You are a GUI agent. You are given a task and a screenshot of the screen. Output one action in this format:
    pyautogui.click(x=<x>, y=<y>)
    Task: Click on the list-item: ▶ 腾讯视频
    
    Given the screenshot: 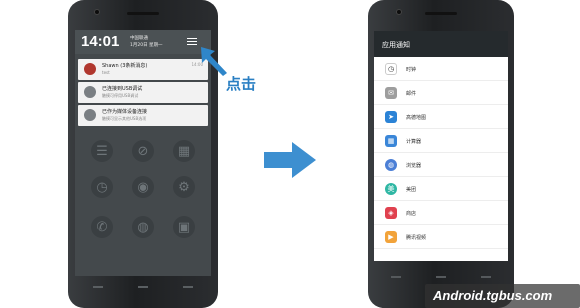 What is the action you would take?
    pyautogui.click(x=441, y=237)
    